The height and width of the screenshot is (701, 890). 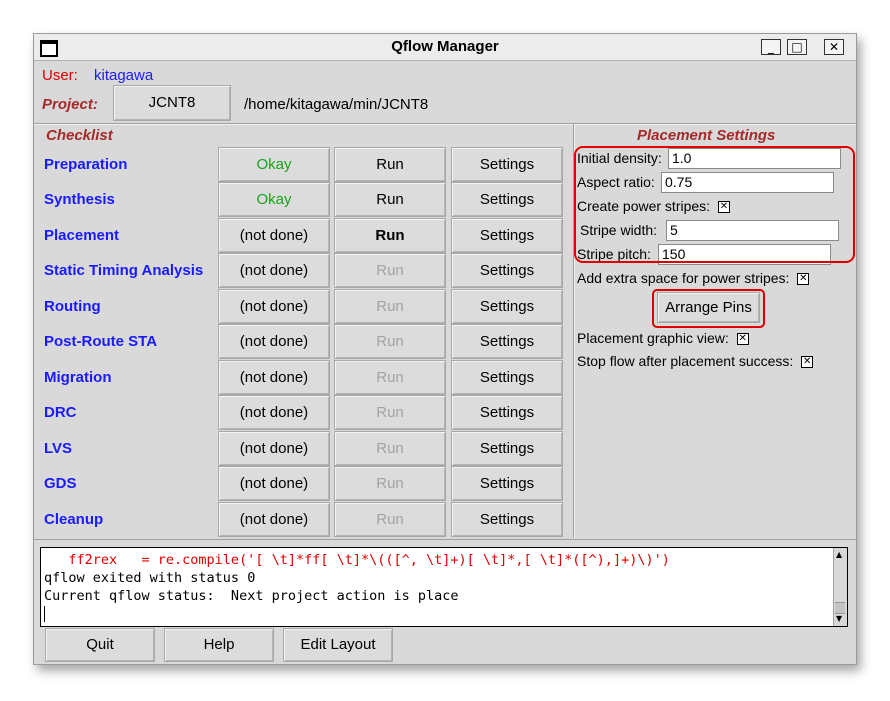 What do you see at coordinates (274, 448) in the screenshot?
I see `status-lvs: (not done)` at bounding box center [274, 448].